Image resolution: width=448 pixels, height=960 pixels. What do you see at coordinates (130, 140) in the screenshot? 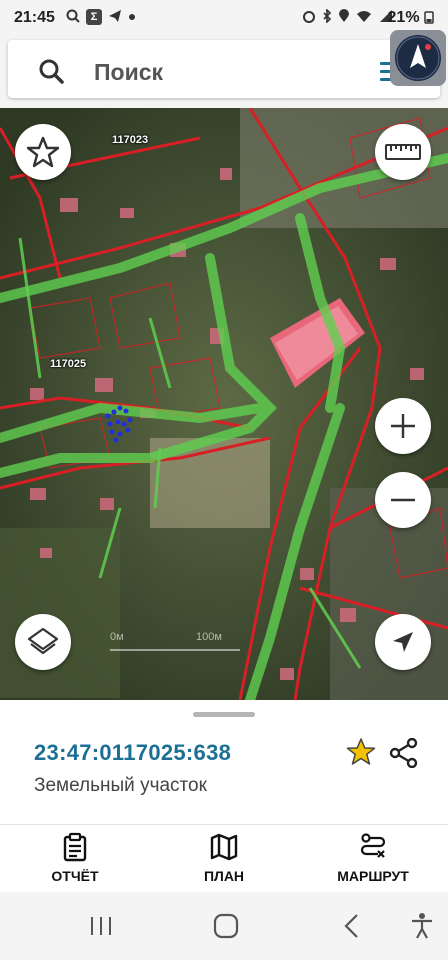
I see `cadastral-block-label: 117023` at bounding box center [130, 140].